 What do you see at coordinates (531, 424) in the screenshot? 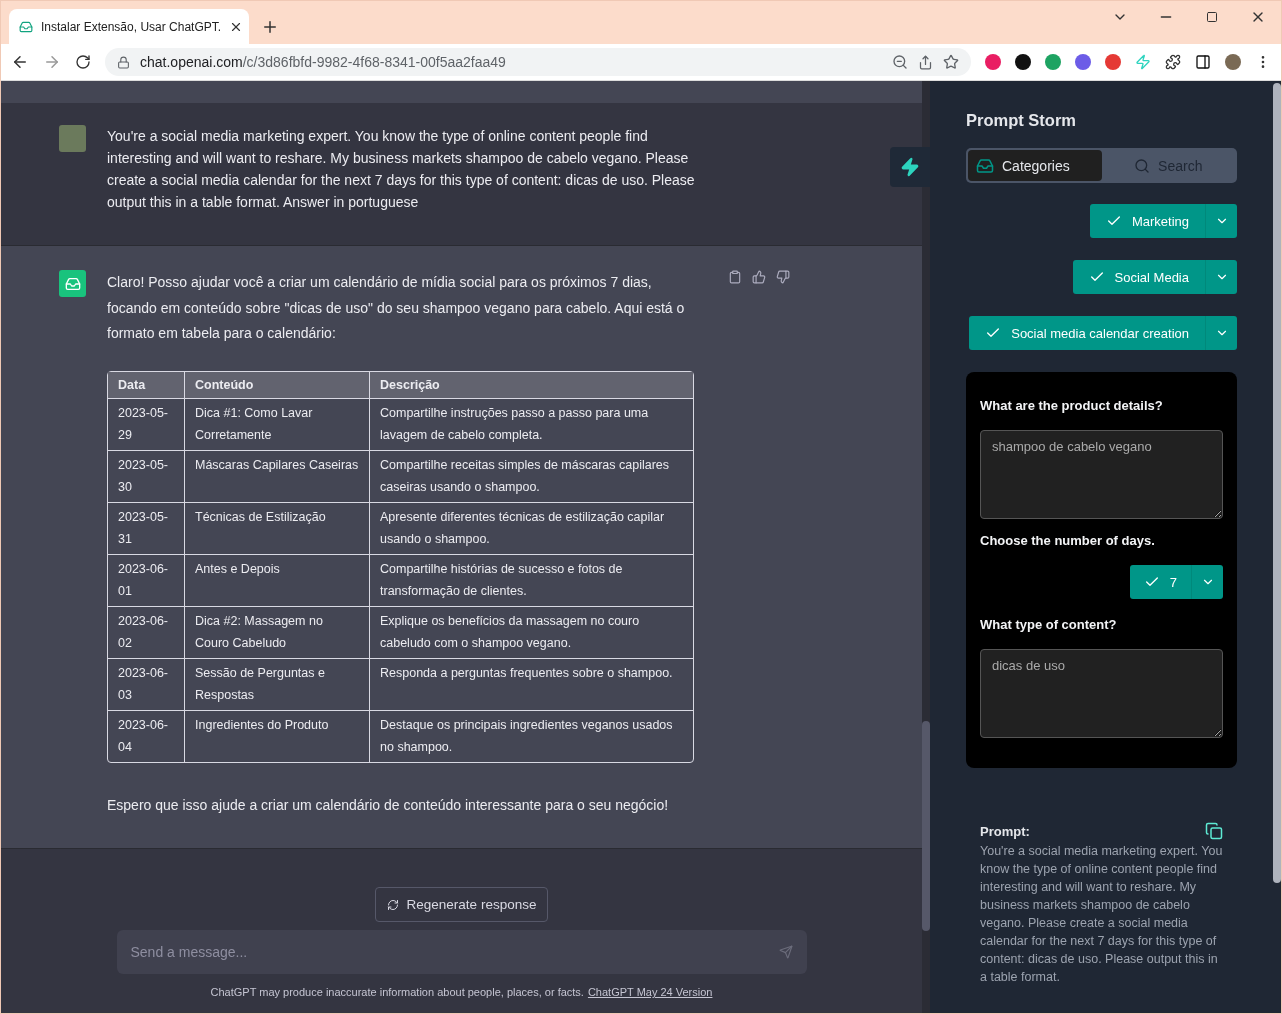
I see `table-cell: Compartilhe instruções passo a passo para uma lavagem de cabelo completa.` at bounding box center [531, 424].